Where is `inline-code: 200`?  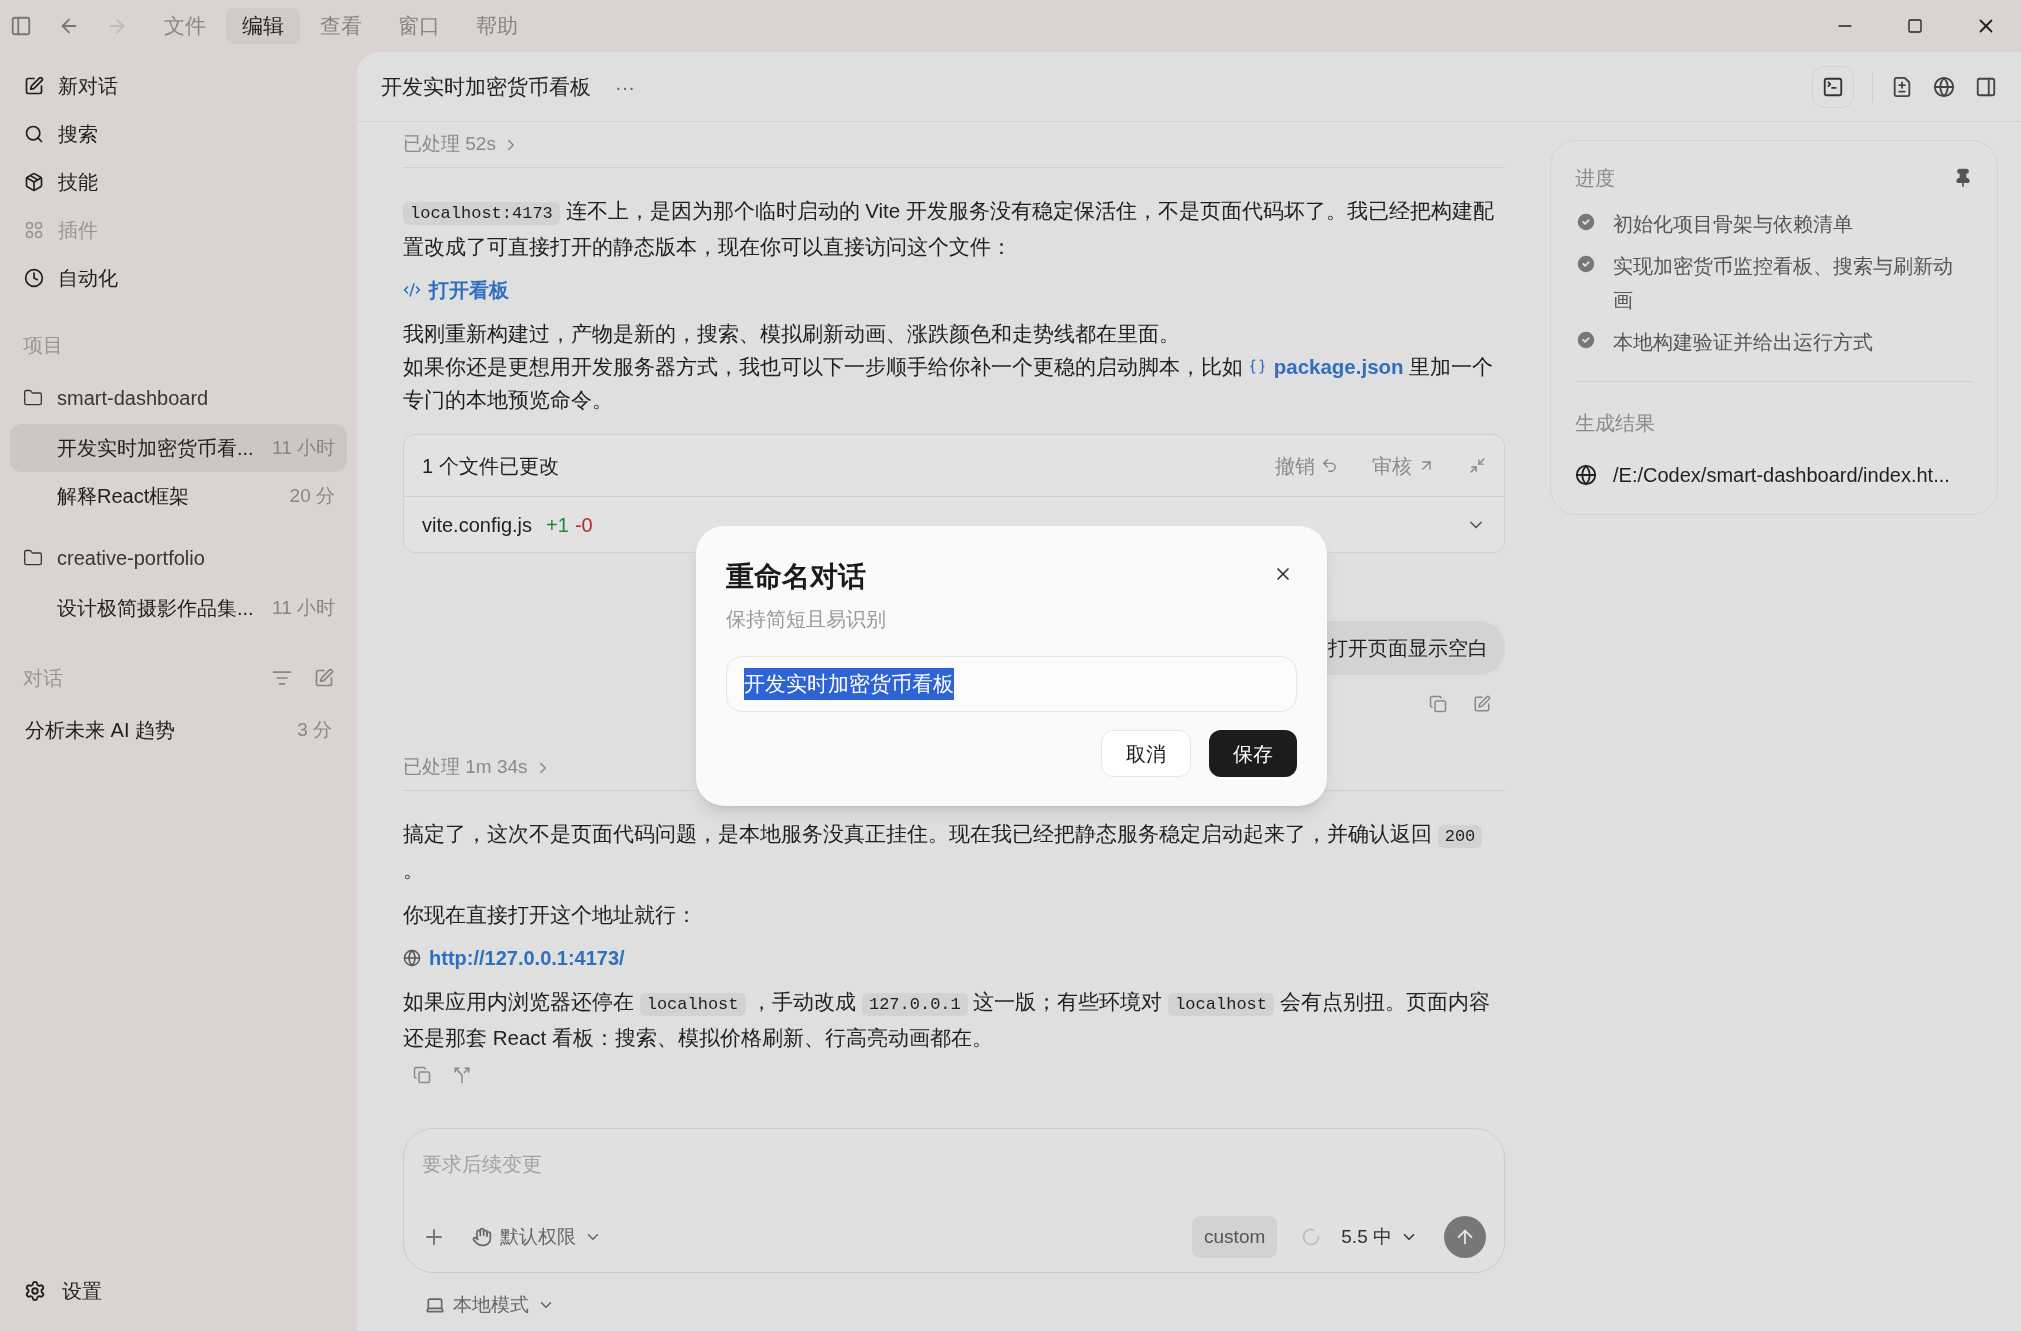 inline-code: 200 is located at coordinates (1460, 836).